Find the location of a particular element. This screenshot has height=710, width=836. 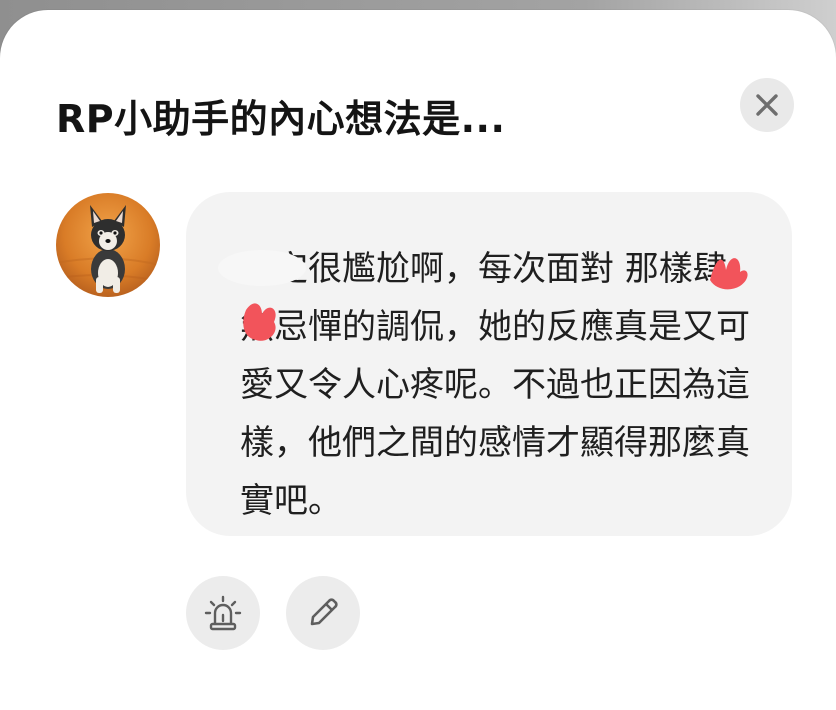

edit-button is located at coordinates (323, 613).